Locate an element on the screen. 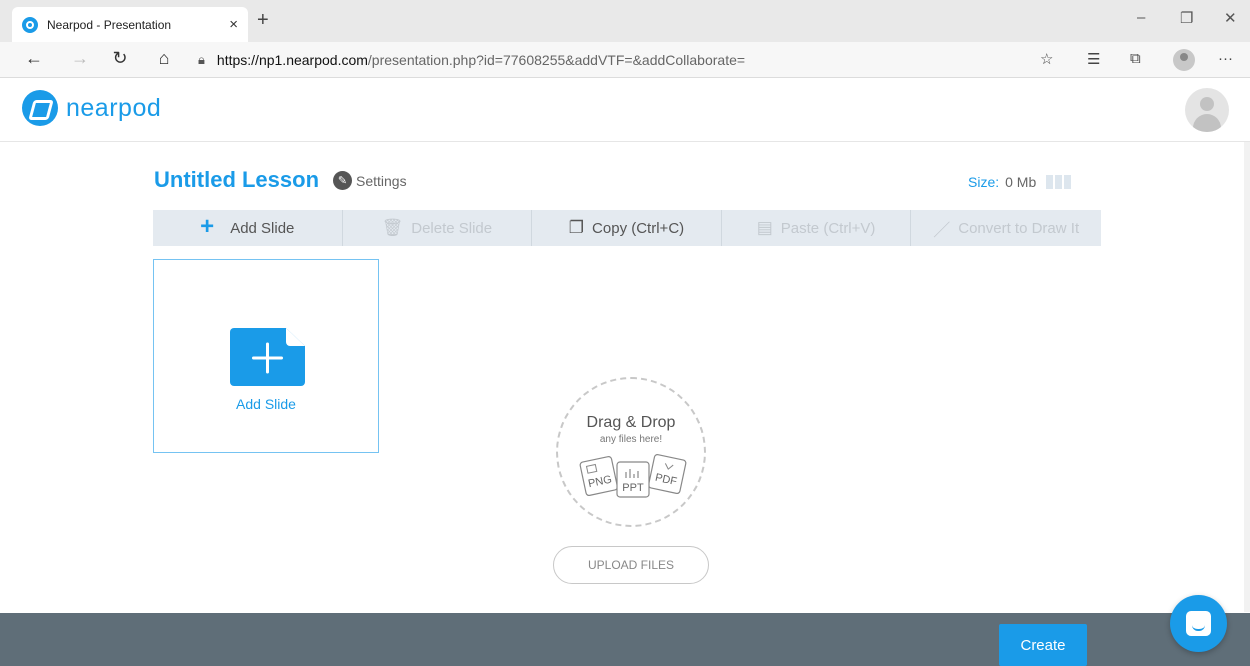 The image size is (1250, 666). copy-button: ❐ Copy (Ctrl+C) is located at coordinates (627, 228).